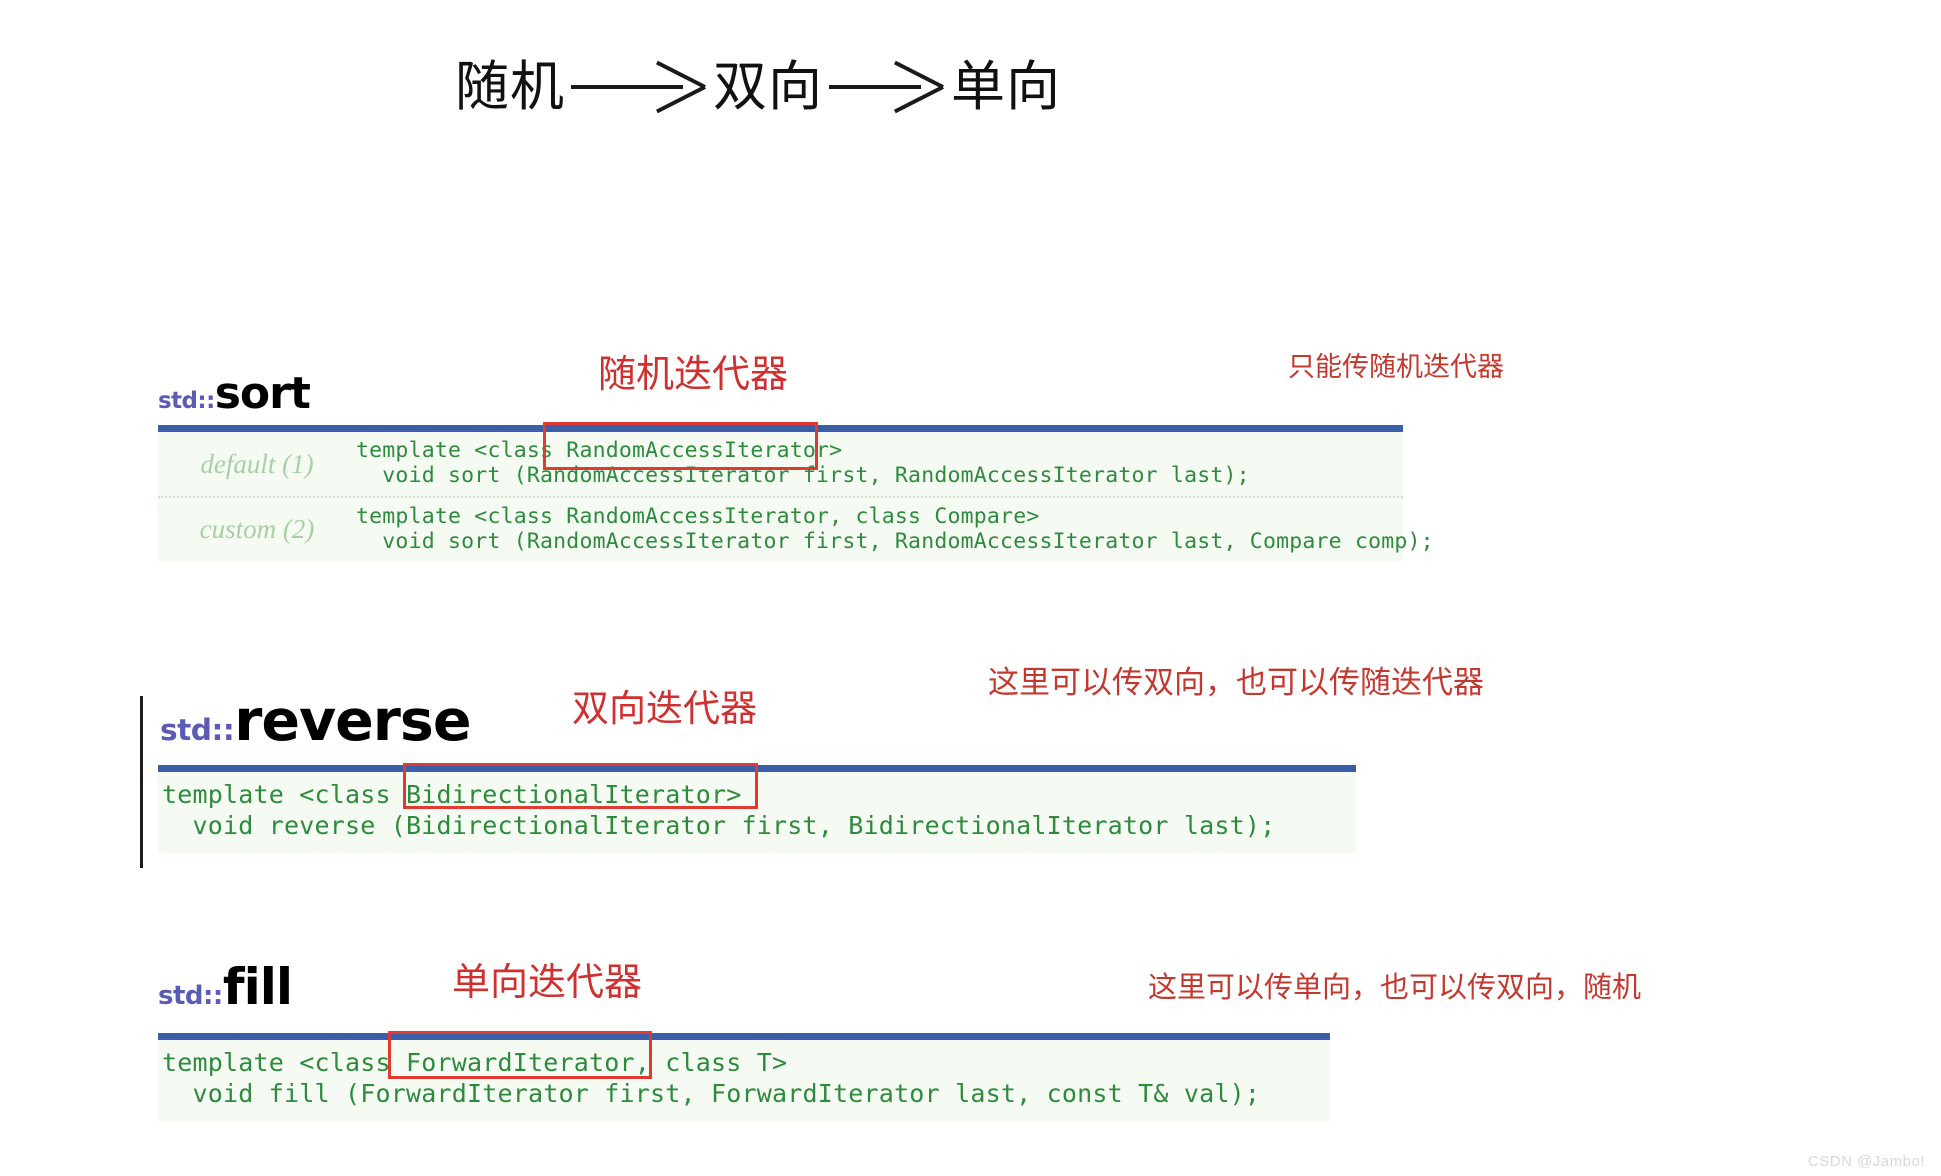 The height and width of the screenshot is (1176, 1941). What do you see at coordinates (1395, 987) in the screenshot?
I see `annotation-note-fill: 这里可以传单向，也可以传双向，随机` at bounding box center [1395, 987].